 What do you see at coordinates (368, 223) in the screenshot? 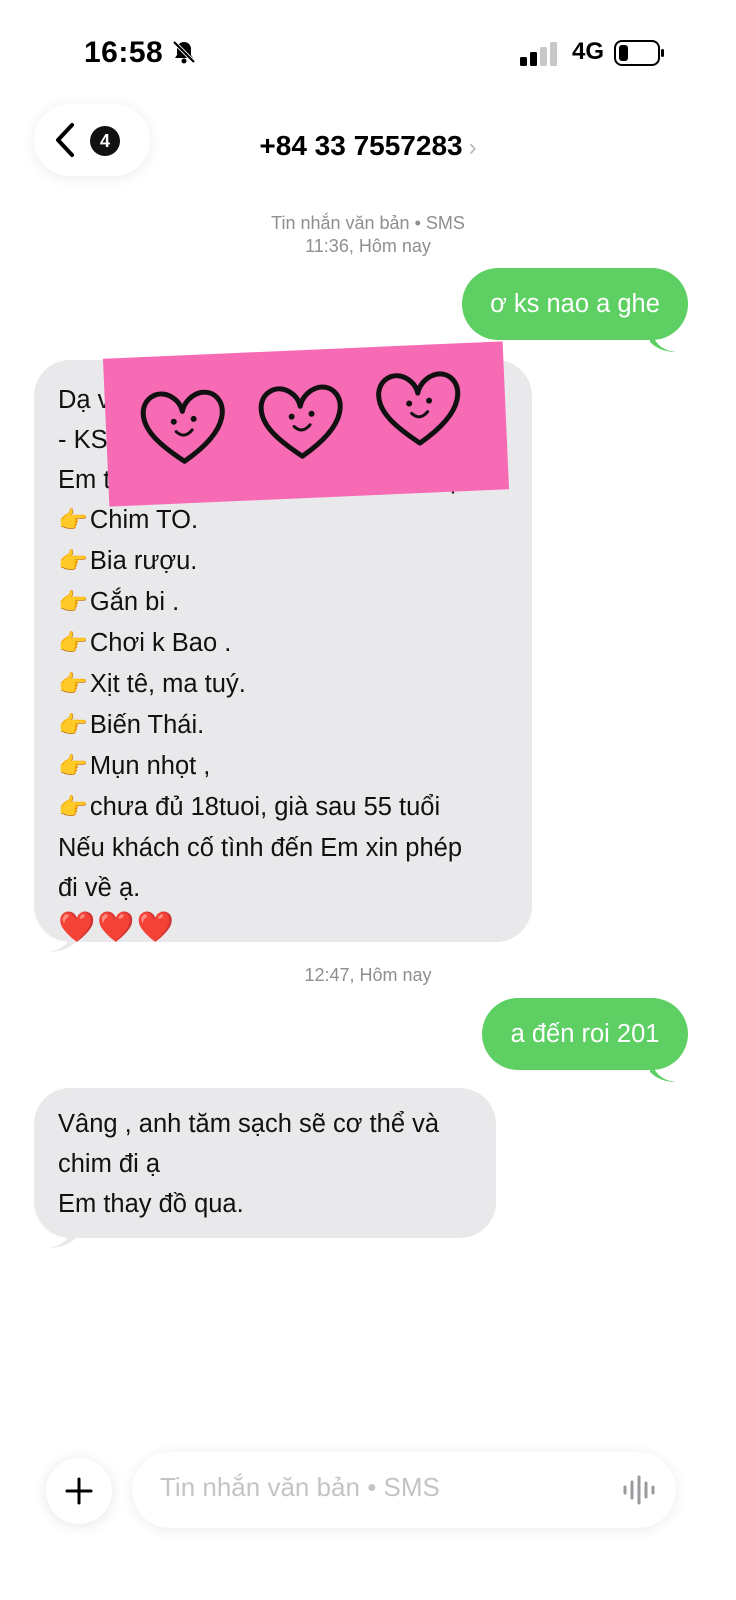
I see `sms-label: Tin nhắn văn bản • SMS` at bounding box center [368, 223].